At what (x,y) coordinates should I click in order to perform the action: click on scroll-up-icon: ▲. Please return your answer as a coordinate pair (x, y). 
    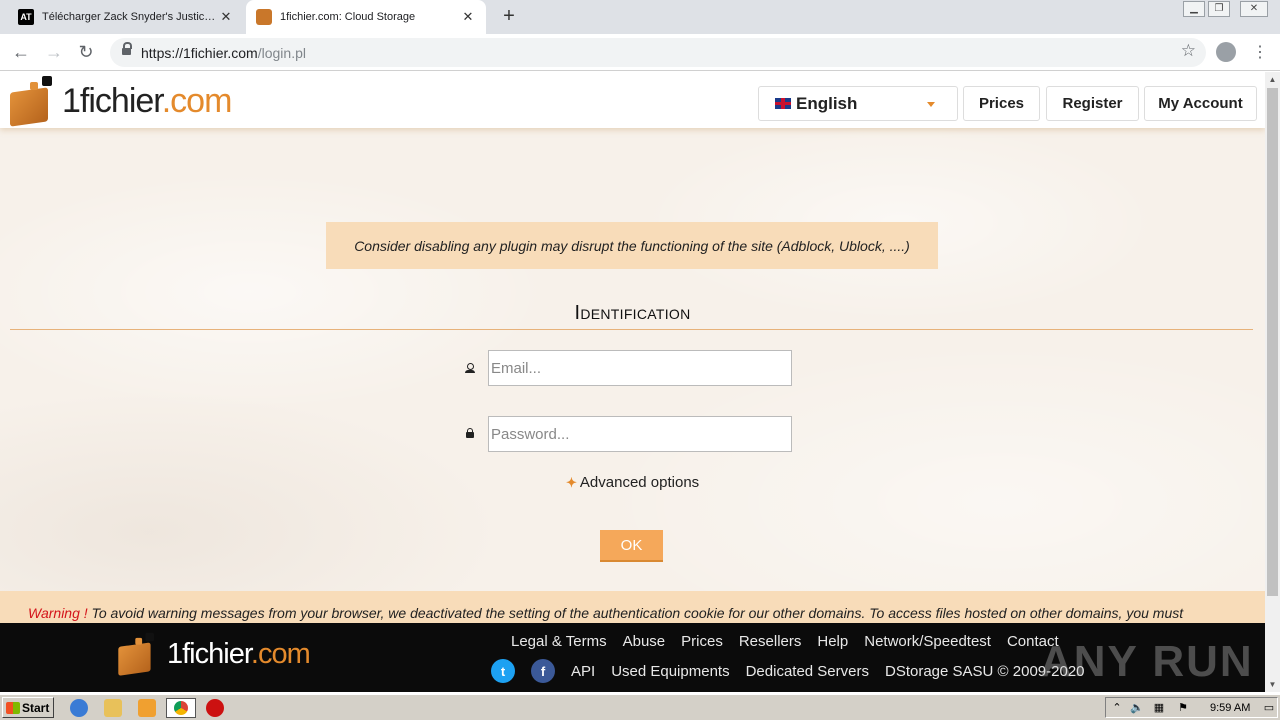
    Looking at the image, I should click on (1272, 79).